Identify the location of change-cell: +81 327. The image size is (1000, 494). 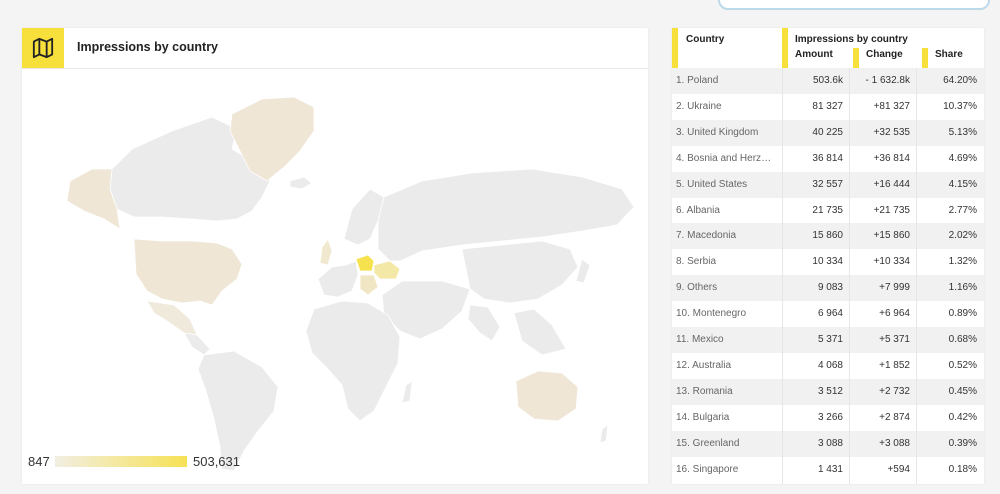
(891, 106).